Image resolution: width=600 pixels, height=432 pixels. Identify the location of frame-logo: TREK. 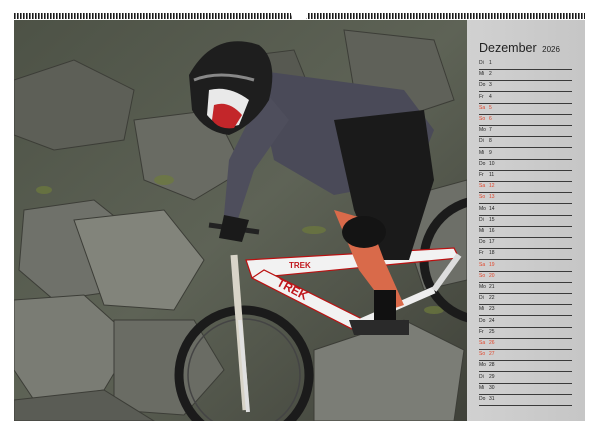
(300, 265).